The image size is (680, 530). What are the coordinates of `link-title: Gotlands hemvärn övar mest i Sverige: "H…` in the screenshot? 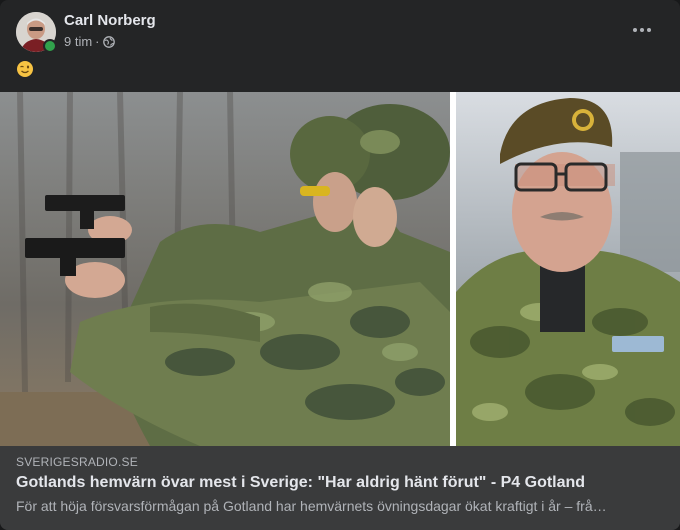 It's located at (300, 483).